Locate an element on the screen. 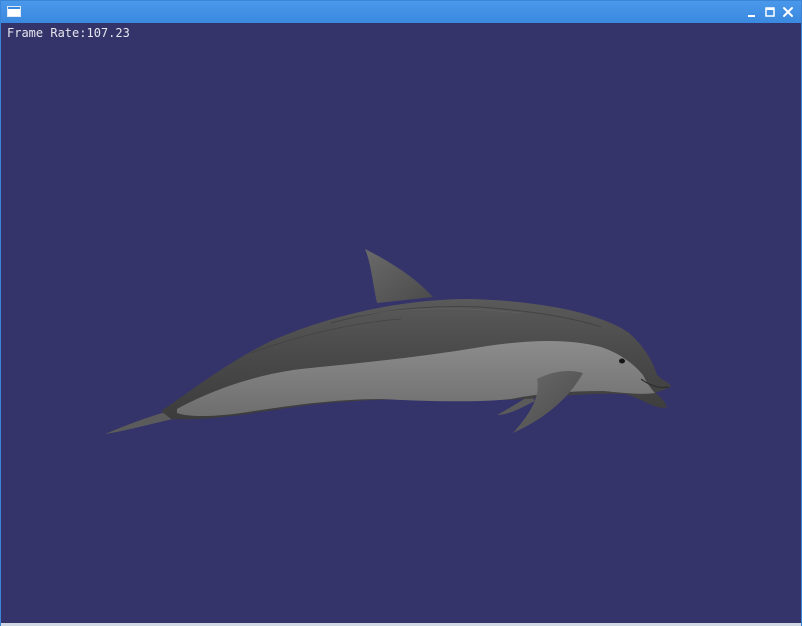 This screenshot has width=802, height=626. maximize-button is located at coordinates (770, 12).